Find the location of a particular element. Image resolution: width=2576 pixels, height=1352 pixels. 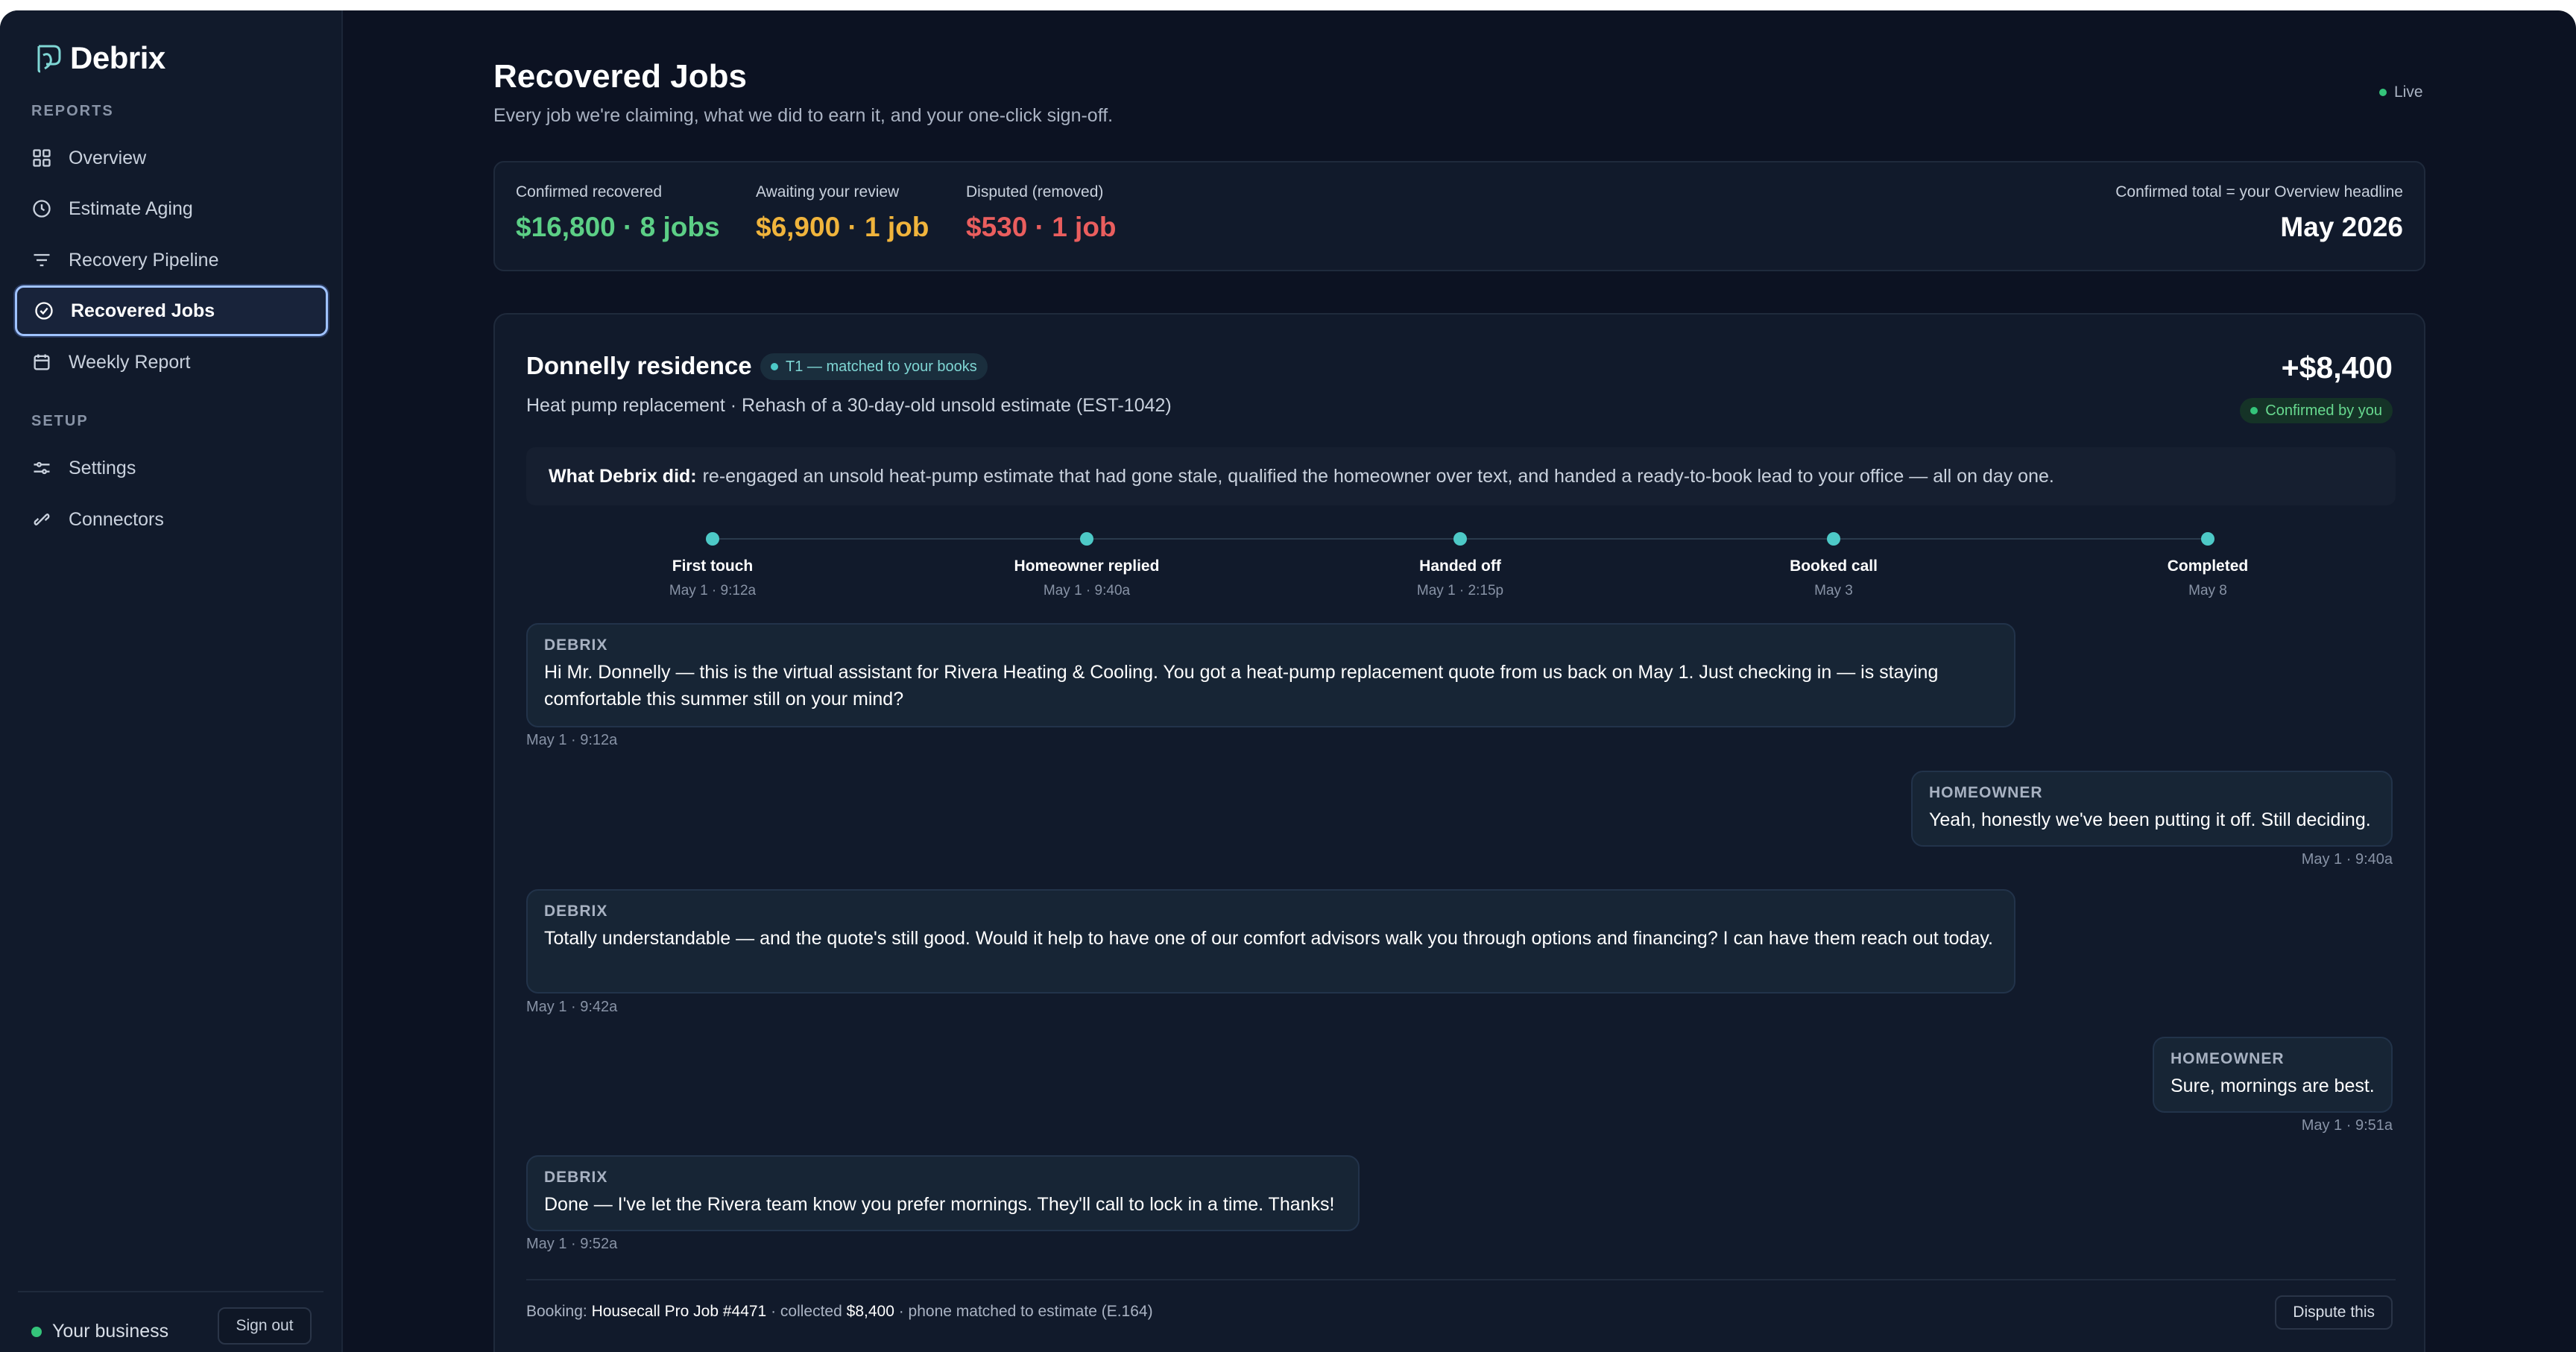

timeline-step: Homeowner replied May 1 · 9:40a is located at coordinates (1087, 562).